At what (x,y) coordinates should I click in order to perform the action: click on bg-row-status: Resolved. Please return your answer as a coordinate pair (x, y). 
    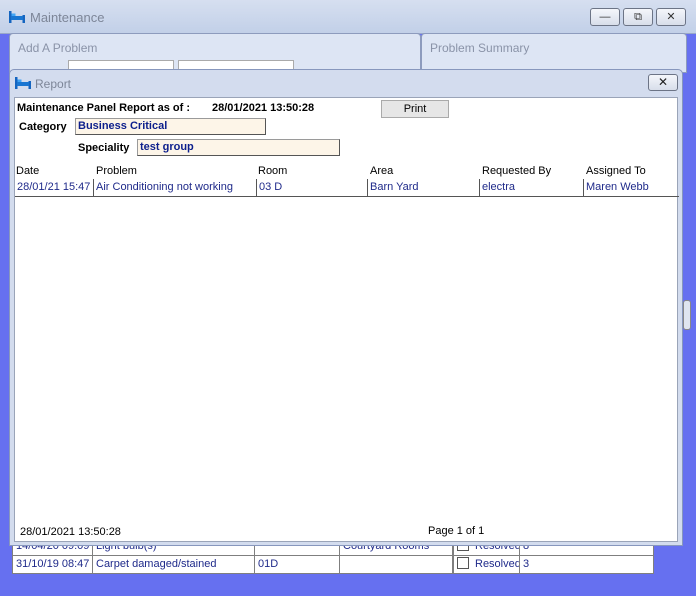
    Looking at the image, I should click on (486, 564).